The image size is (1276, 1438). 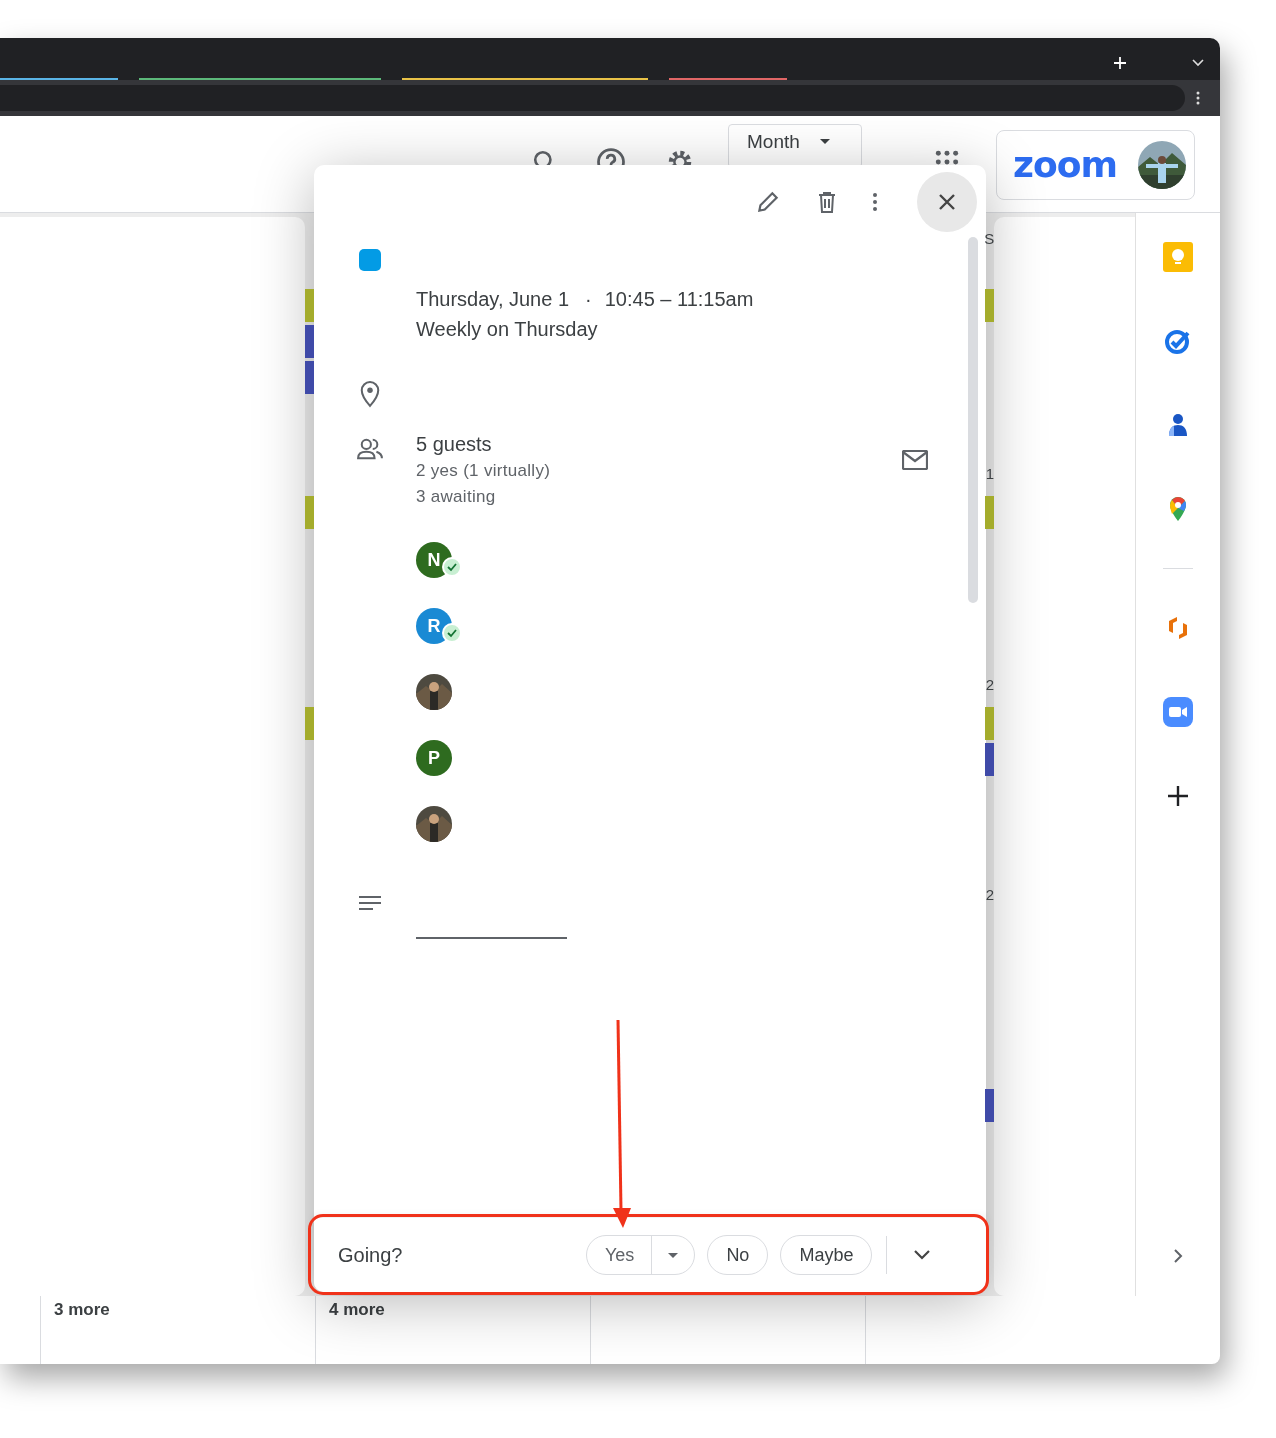 I want to click on event-time: 10:45 – 11:15am, so click(x=679, y=299).